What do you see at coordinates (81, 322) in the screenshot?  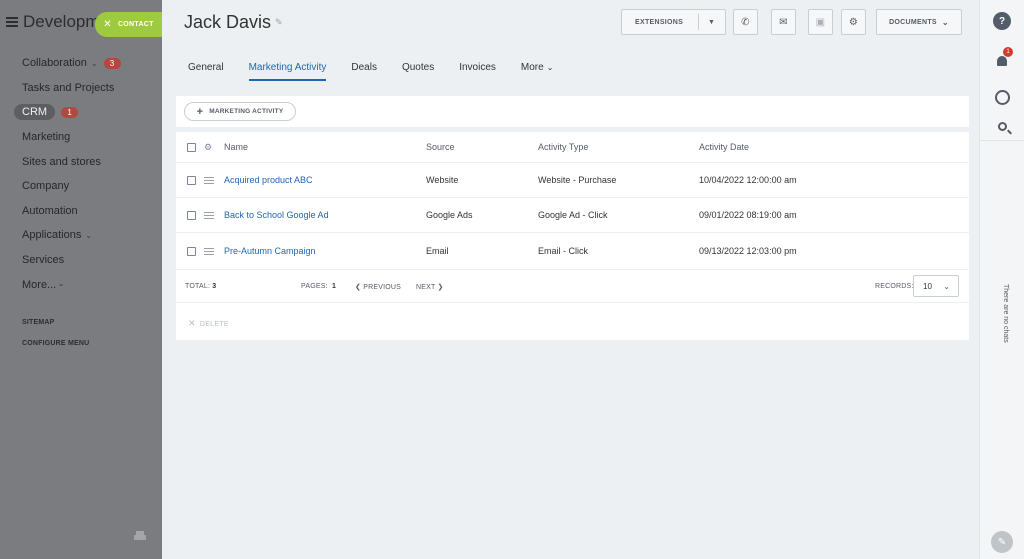 I see `sitemap-link: SITEMAP` at bounding box center [81, 322].